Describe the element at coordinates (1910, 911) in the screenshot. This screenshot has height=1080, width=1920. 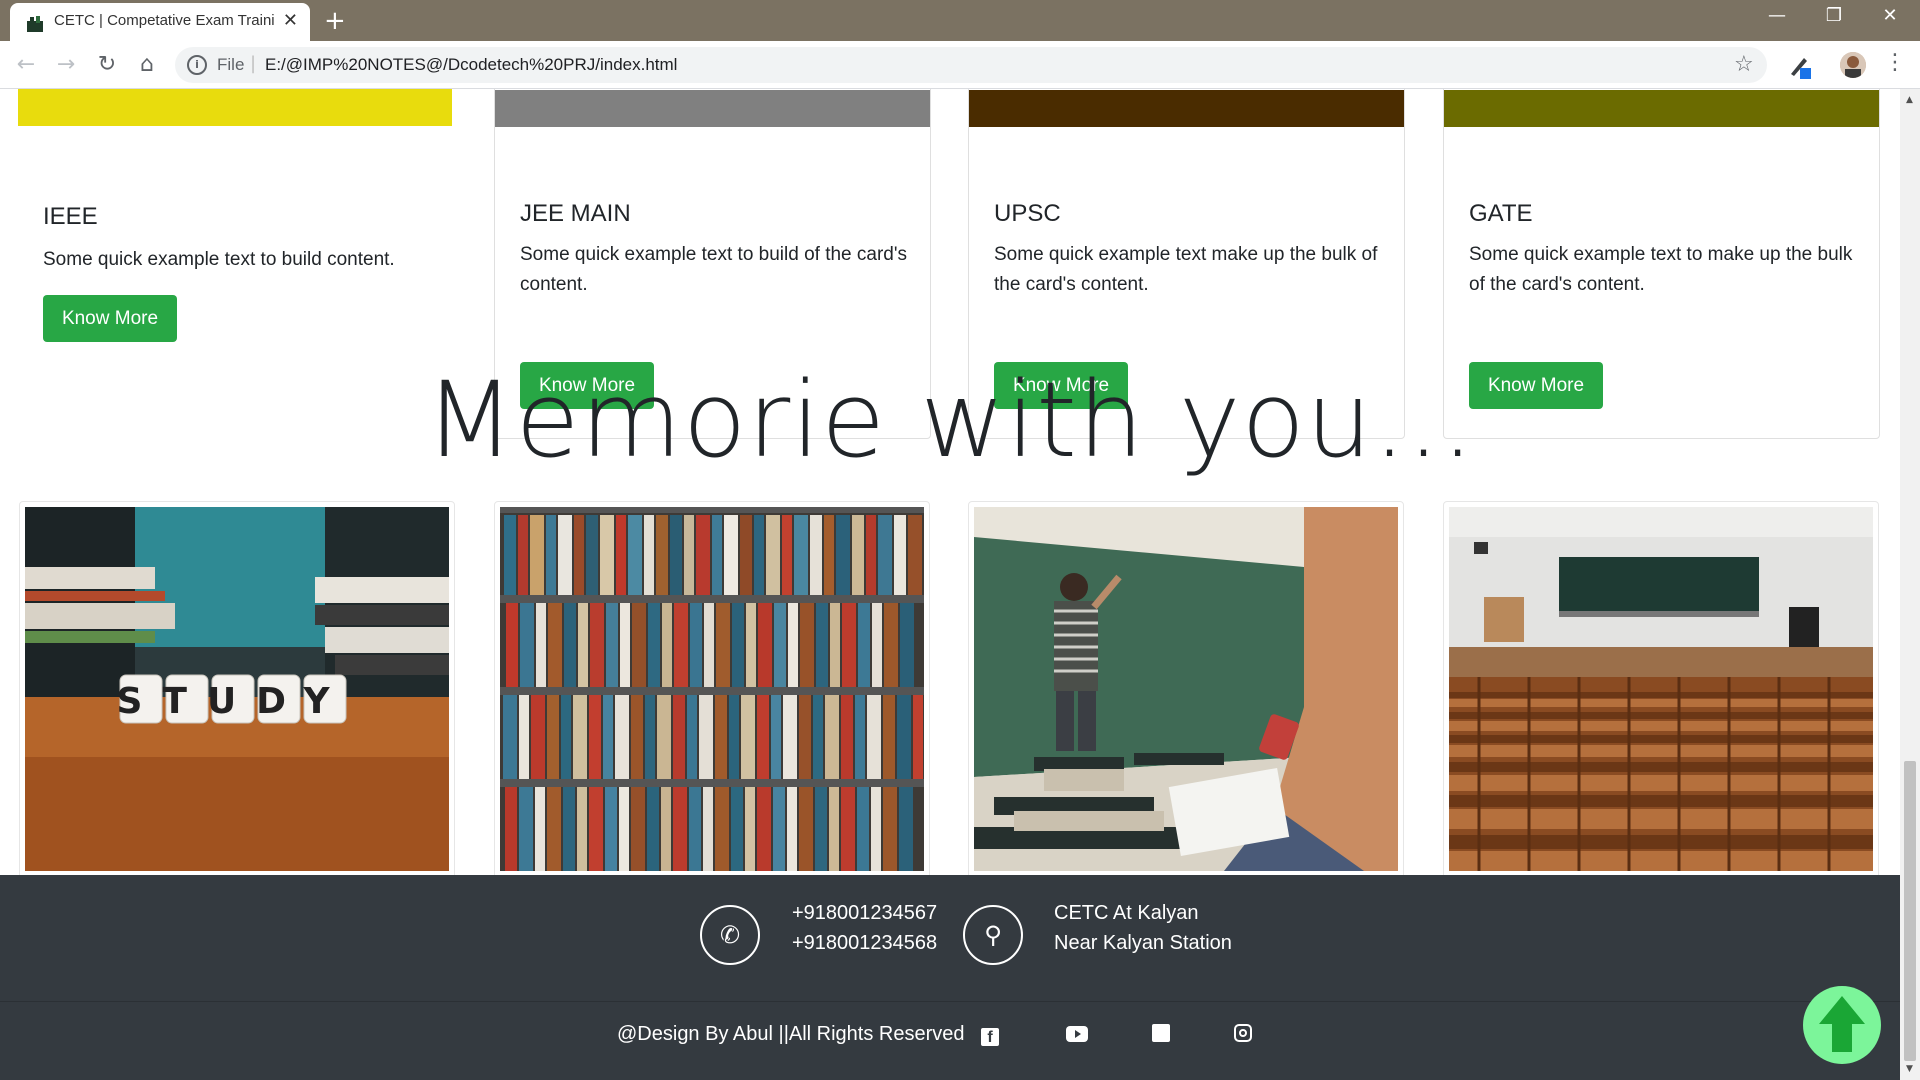
I see `scroll-thumb` at that location.